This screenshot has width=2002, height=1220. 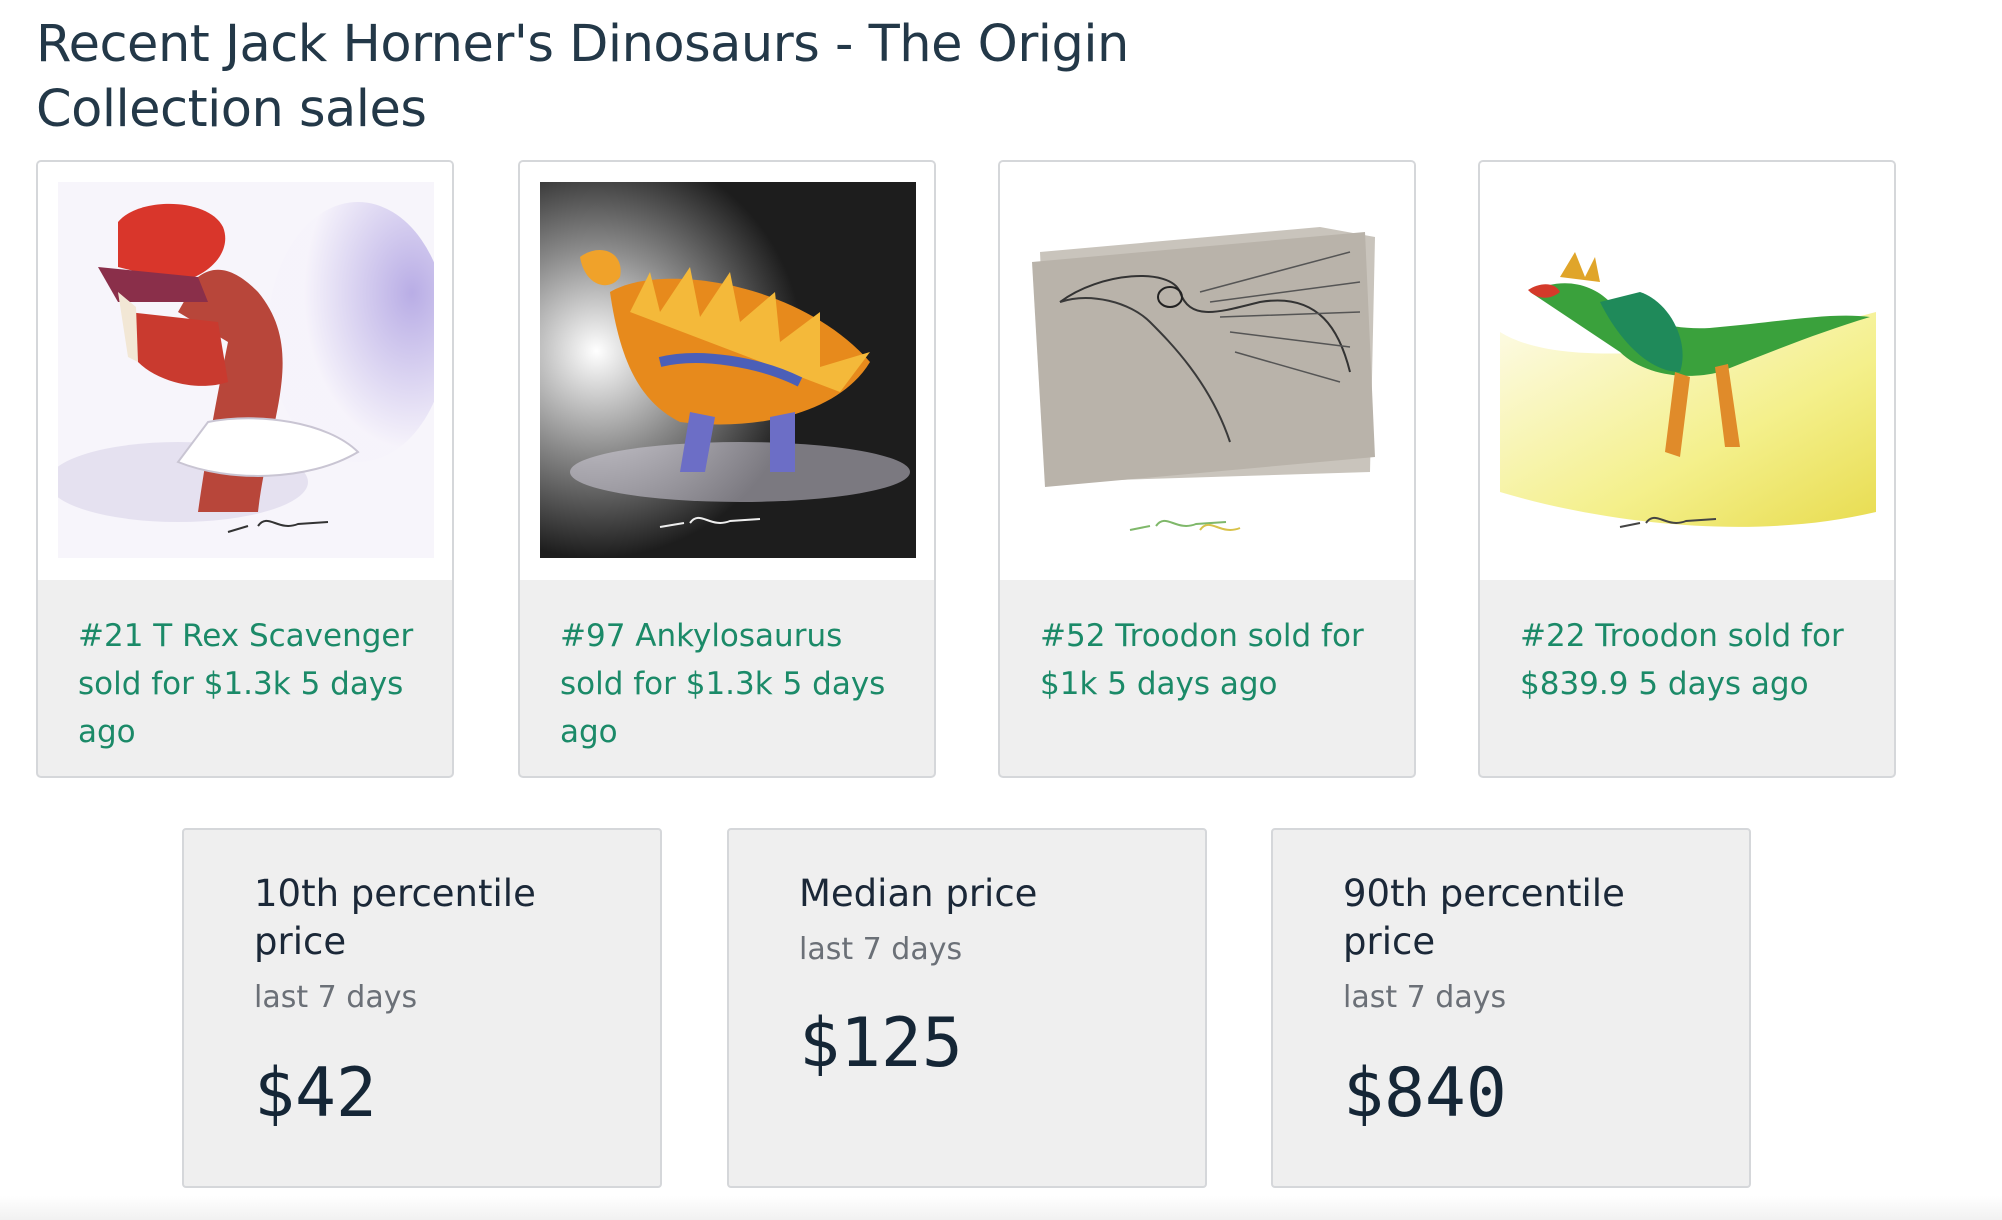 What do you see at coordinates (918, 893) in the screenshot?
I see `stat-label: Median price` at bounding box center [918, 893].